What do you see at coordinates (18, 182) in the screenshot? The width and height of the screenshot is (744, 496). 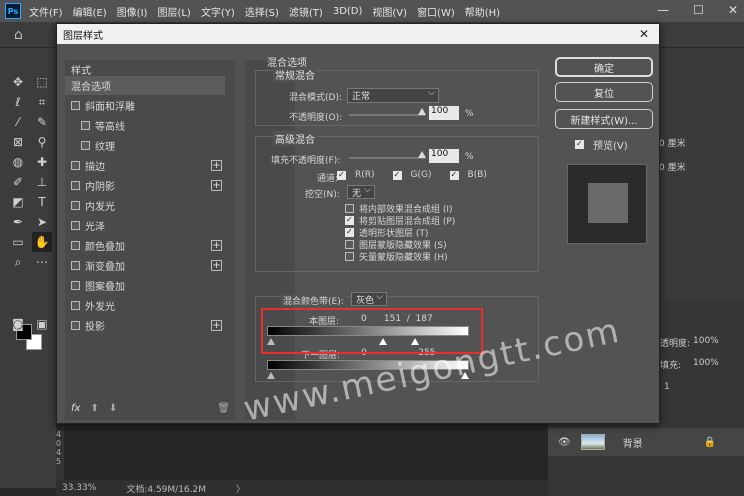 I see `brush-tool-icon: ✐` at bounding box center [18, 182].